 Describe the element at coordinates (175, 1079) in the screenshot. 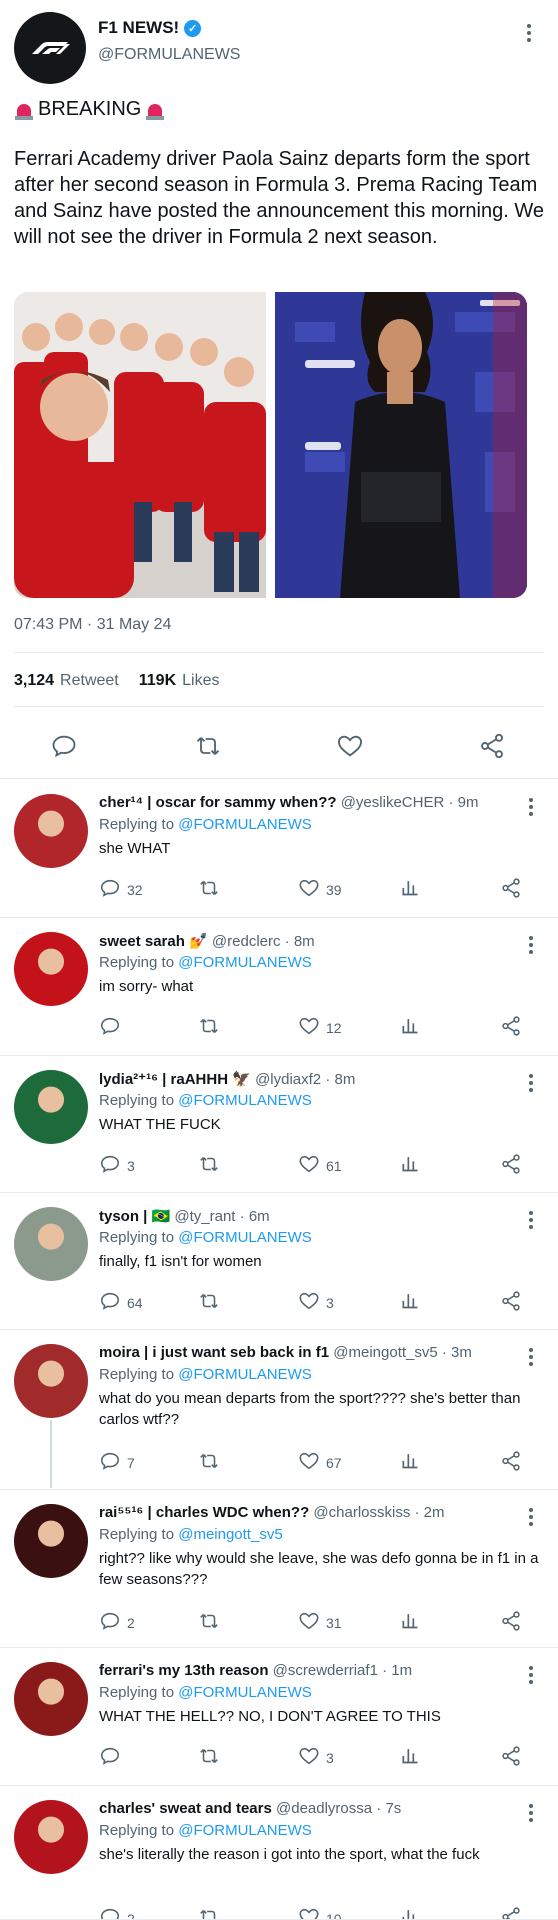

I see `reply-author-name: lydia²⁺¹⁶ | raAHHH 🦅` at that location.